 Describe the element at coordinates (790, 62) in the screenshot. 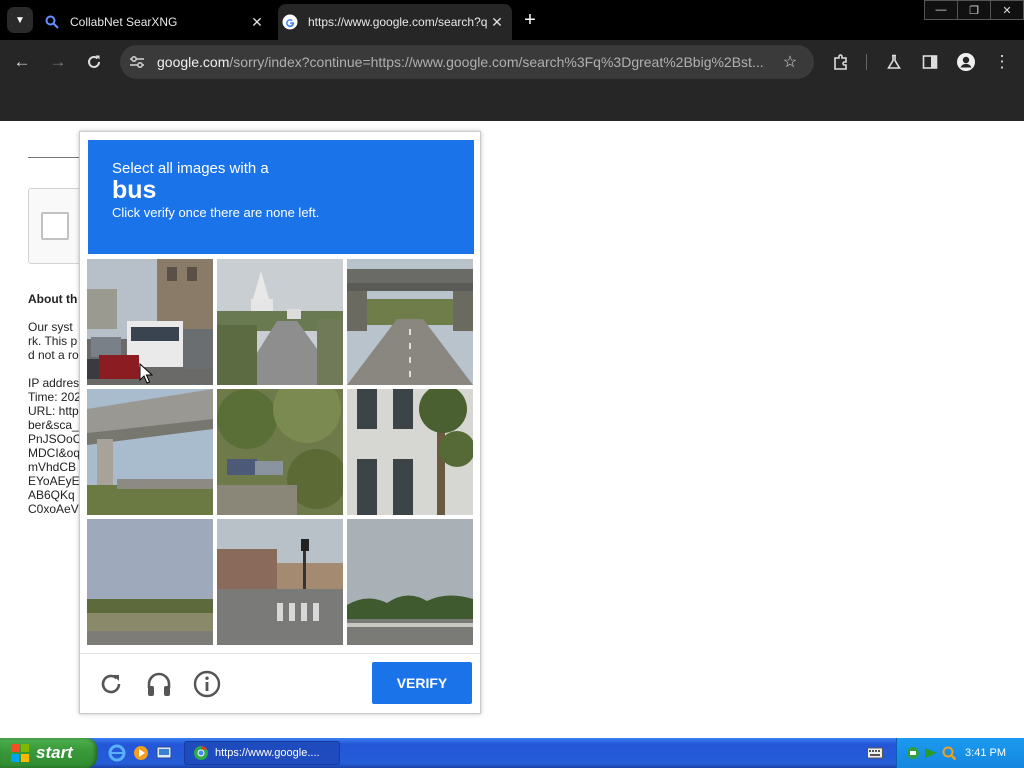

I see `bookmark-star-icon: ☆` at that location.